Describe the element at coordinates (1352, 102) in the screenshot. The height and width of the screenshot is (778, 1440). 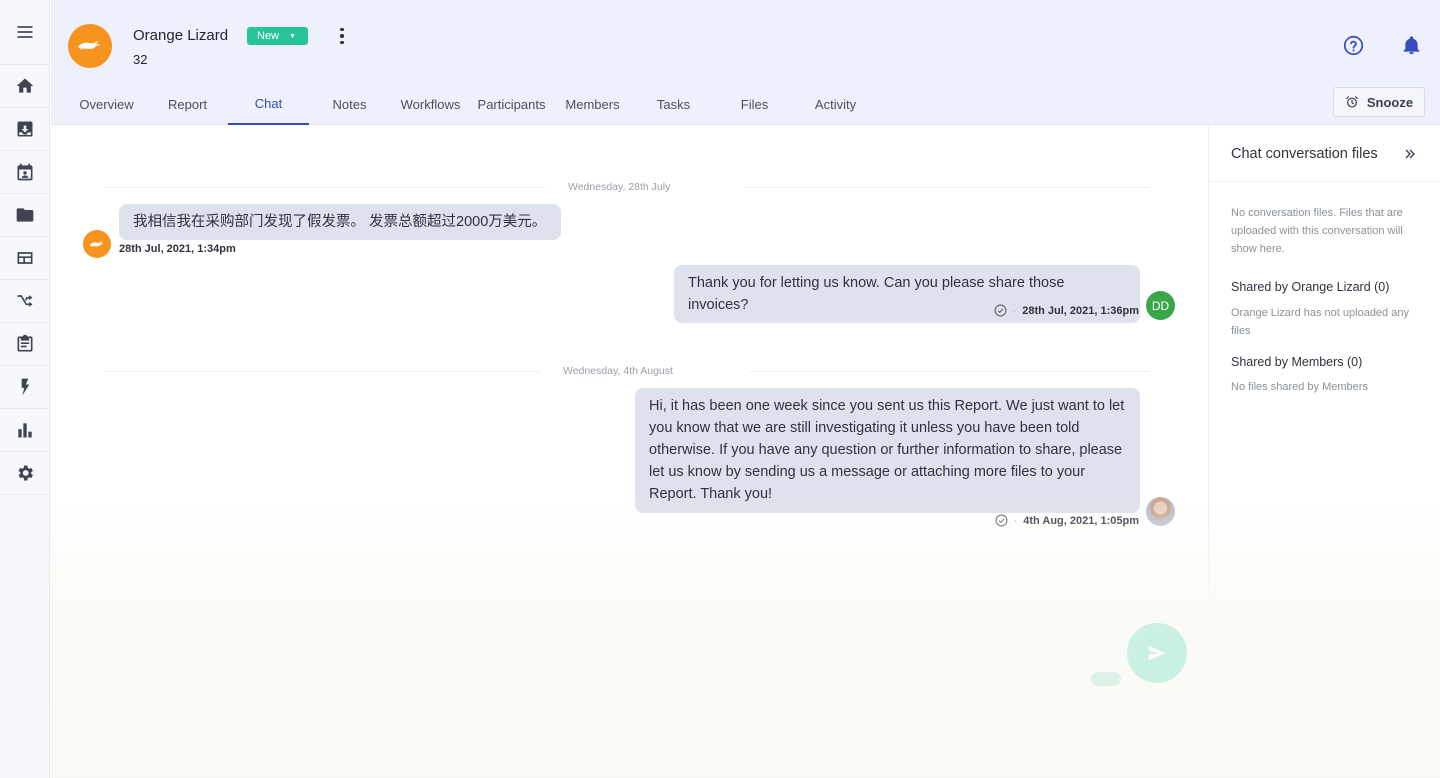
I see `alarm-clock-icon` at that location.